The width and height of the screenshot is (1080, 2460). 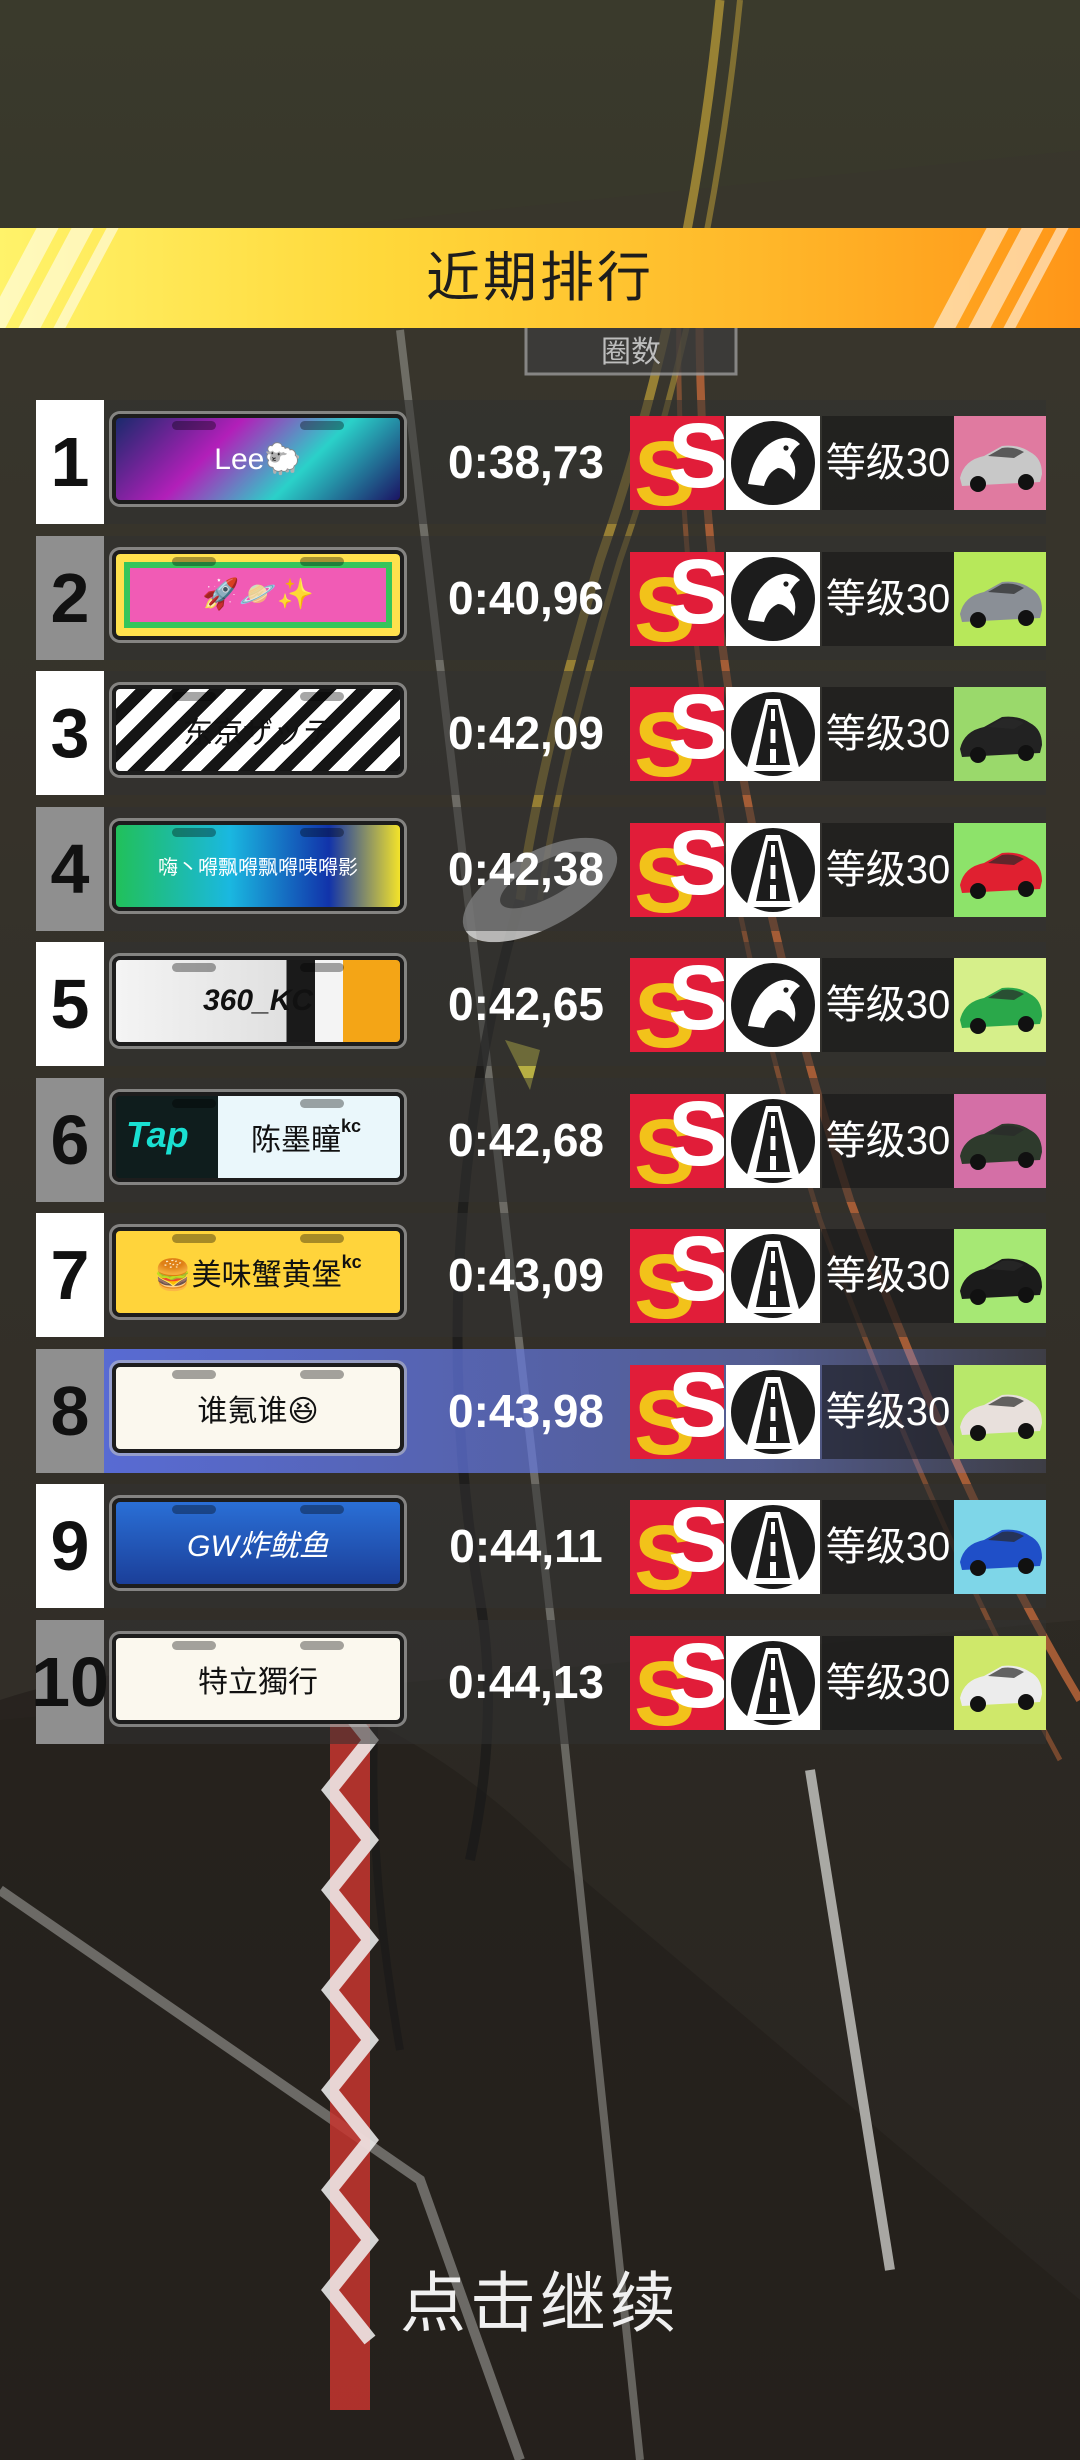 I want to click on player-name: 🚀🪐✨, so click(x=258, y=594).